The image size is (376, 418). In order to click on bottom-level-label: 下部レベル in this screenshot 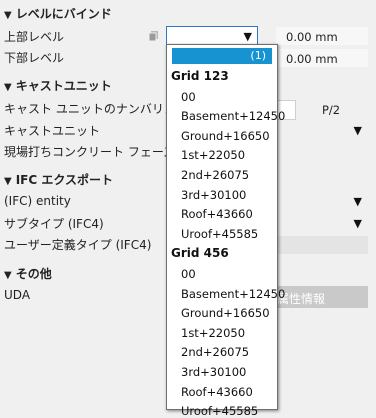, I will do `click(34, 58)`.